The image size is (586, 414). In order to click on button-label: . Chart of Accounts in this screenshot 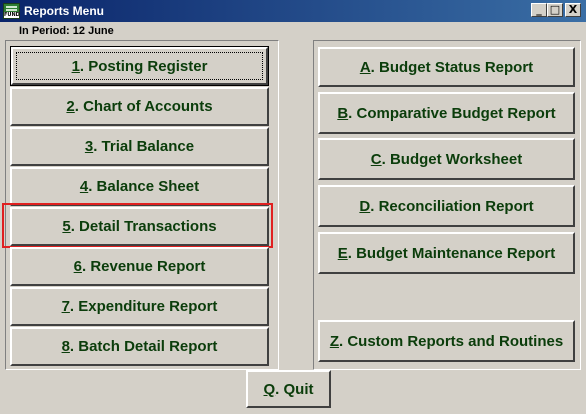, I will do `click(143, 106)`.